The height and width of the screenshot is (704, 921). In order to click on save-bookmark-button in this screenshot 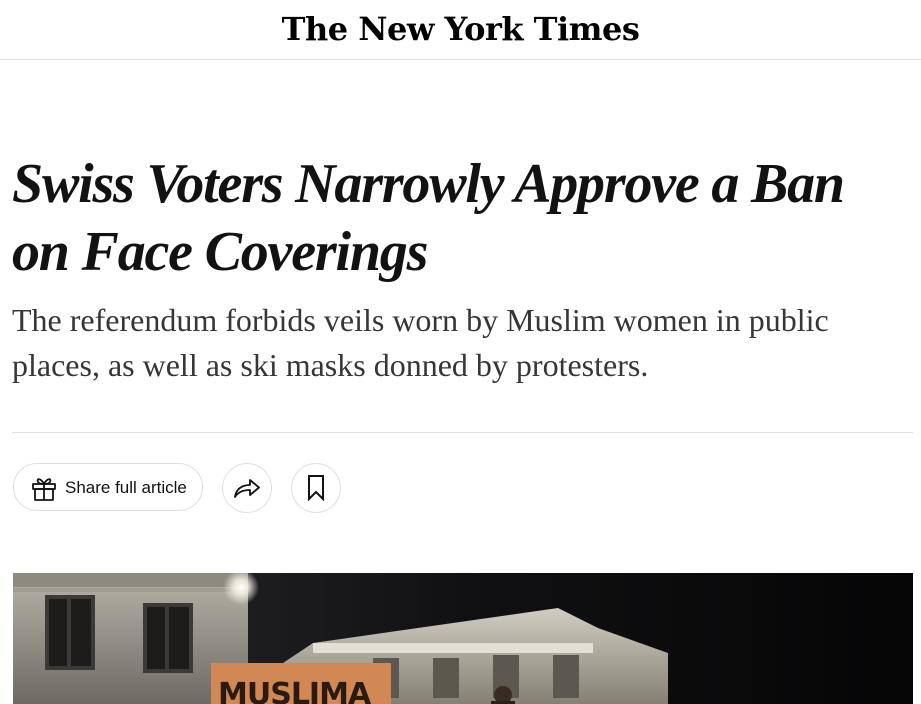, I will do `click(316, 488)`.